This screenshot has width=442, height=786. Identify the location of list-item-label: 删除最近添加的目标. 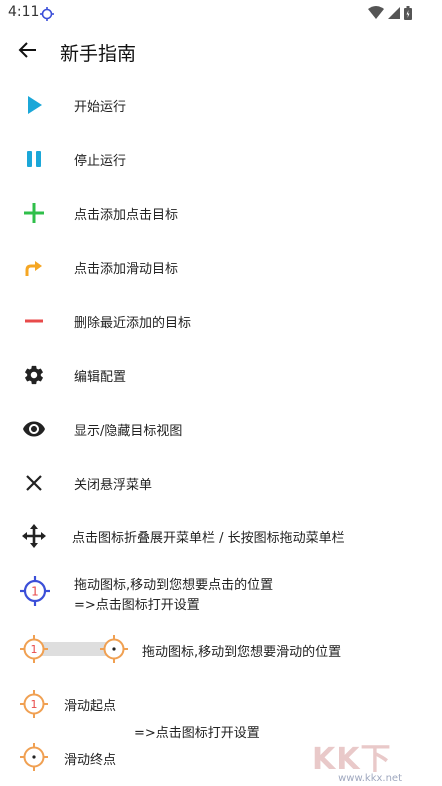
(133, 323).